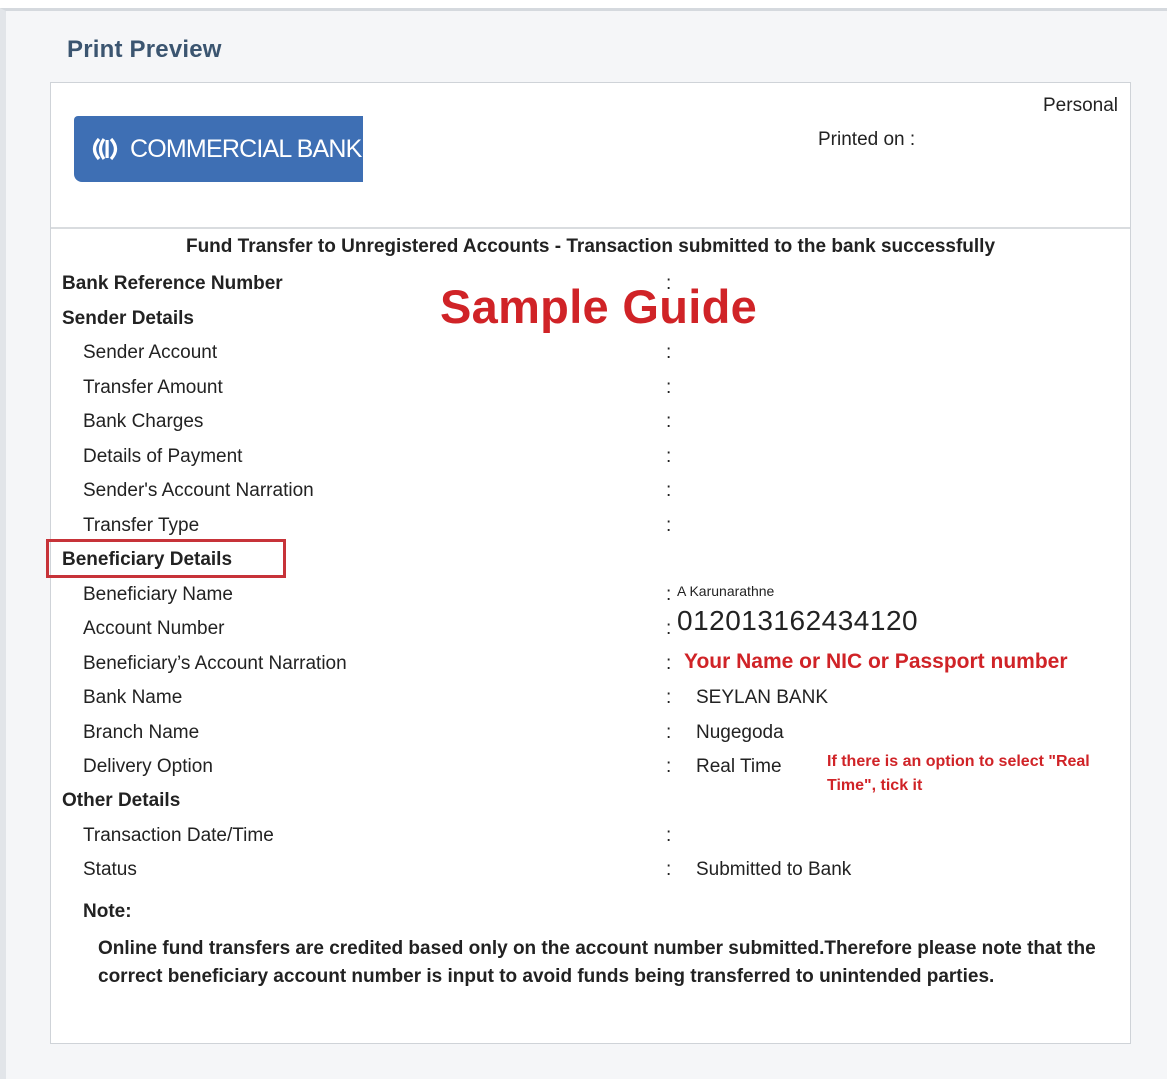 The image size is (1167, 1079). What do you see at coordinates (147, 559) in the screenshot?
I see `beneficiary-details-heading: Beneficiary Details` at bounding box center [147, 559].